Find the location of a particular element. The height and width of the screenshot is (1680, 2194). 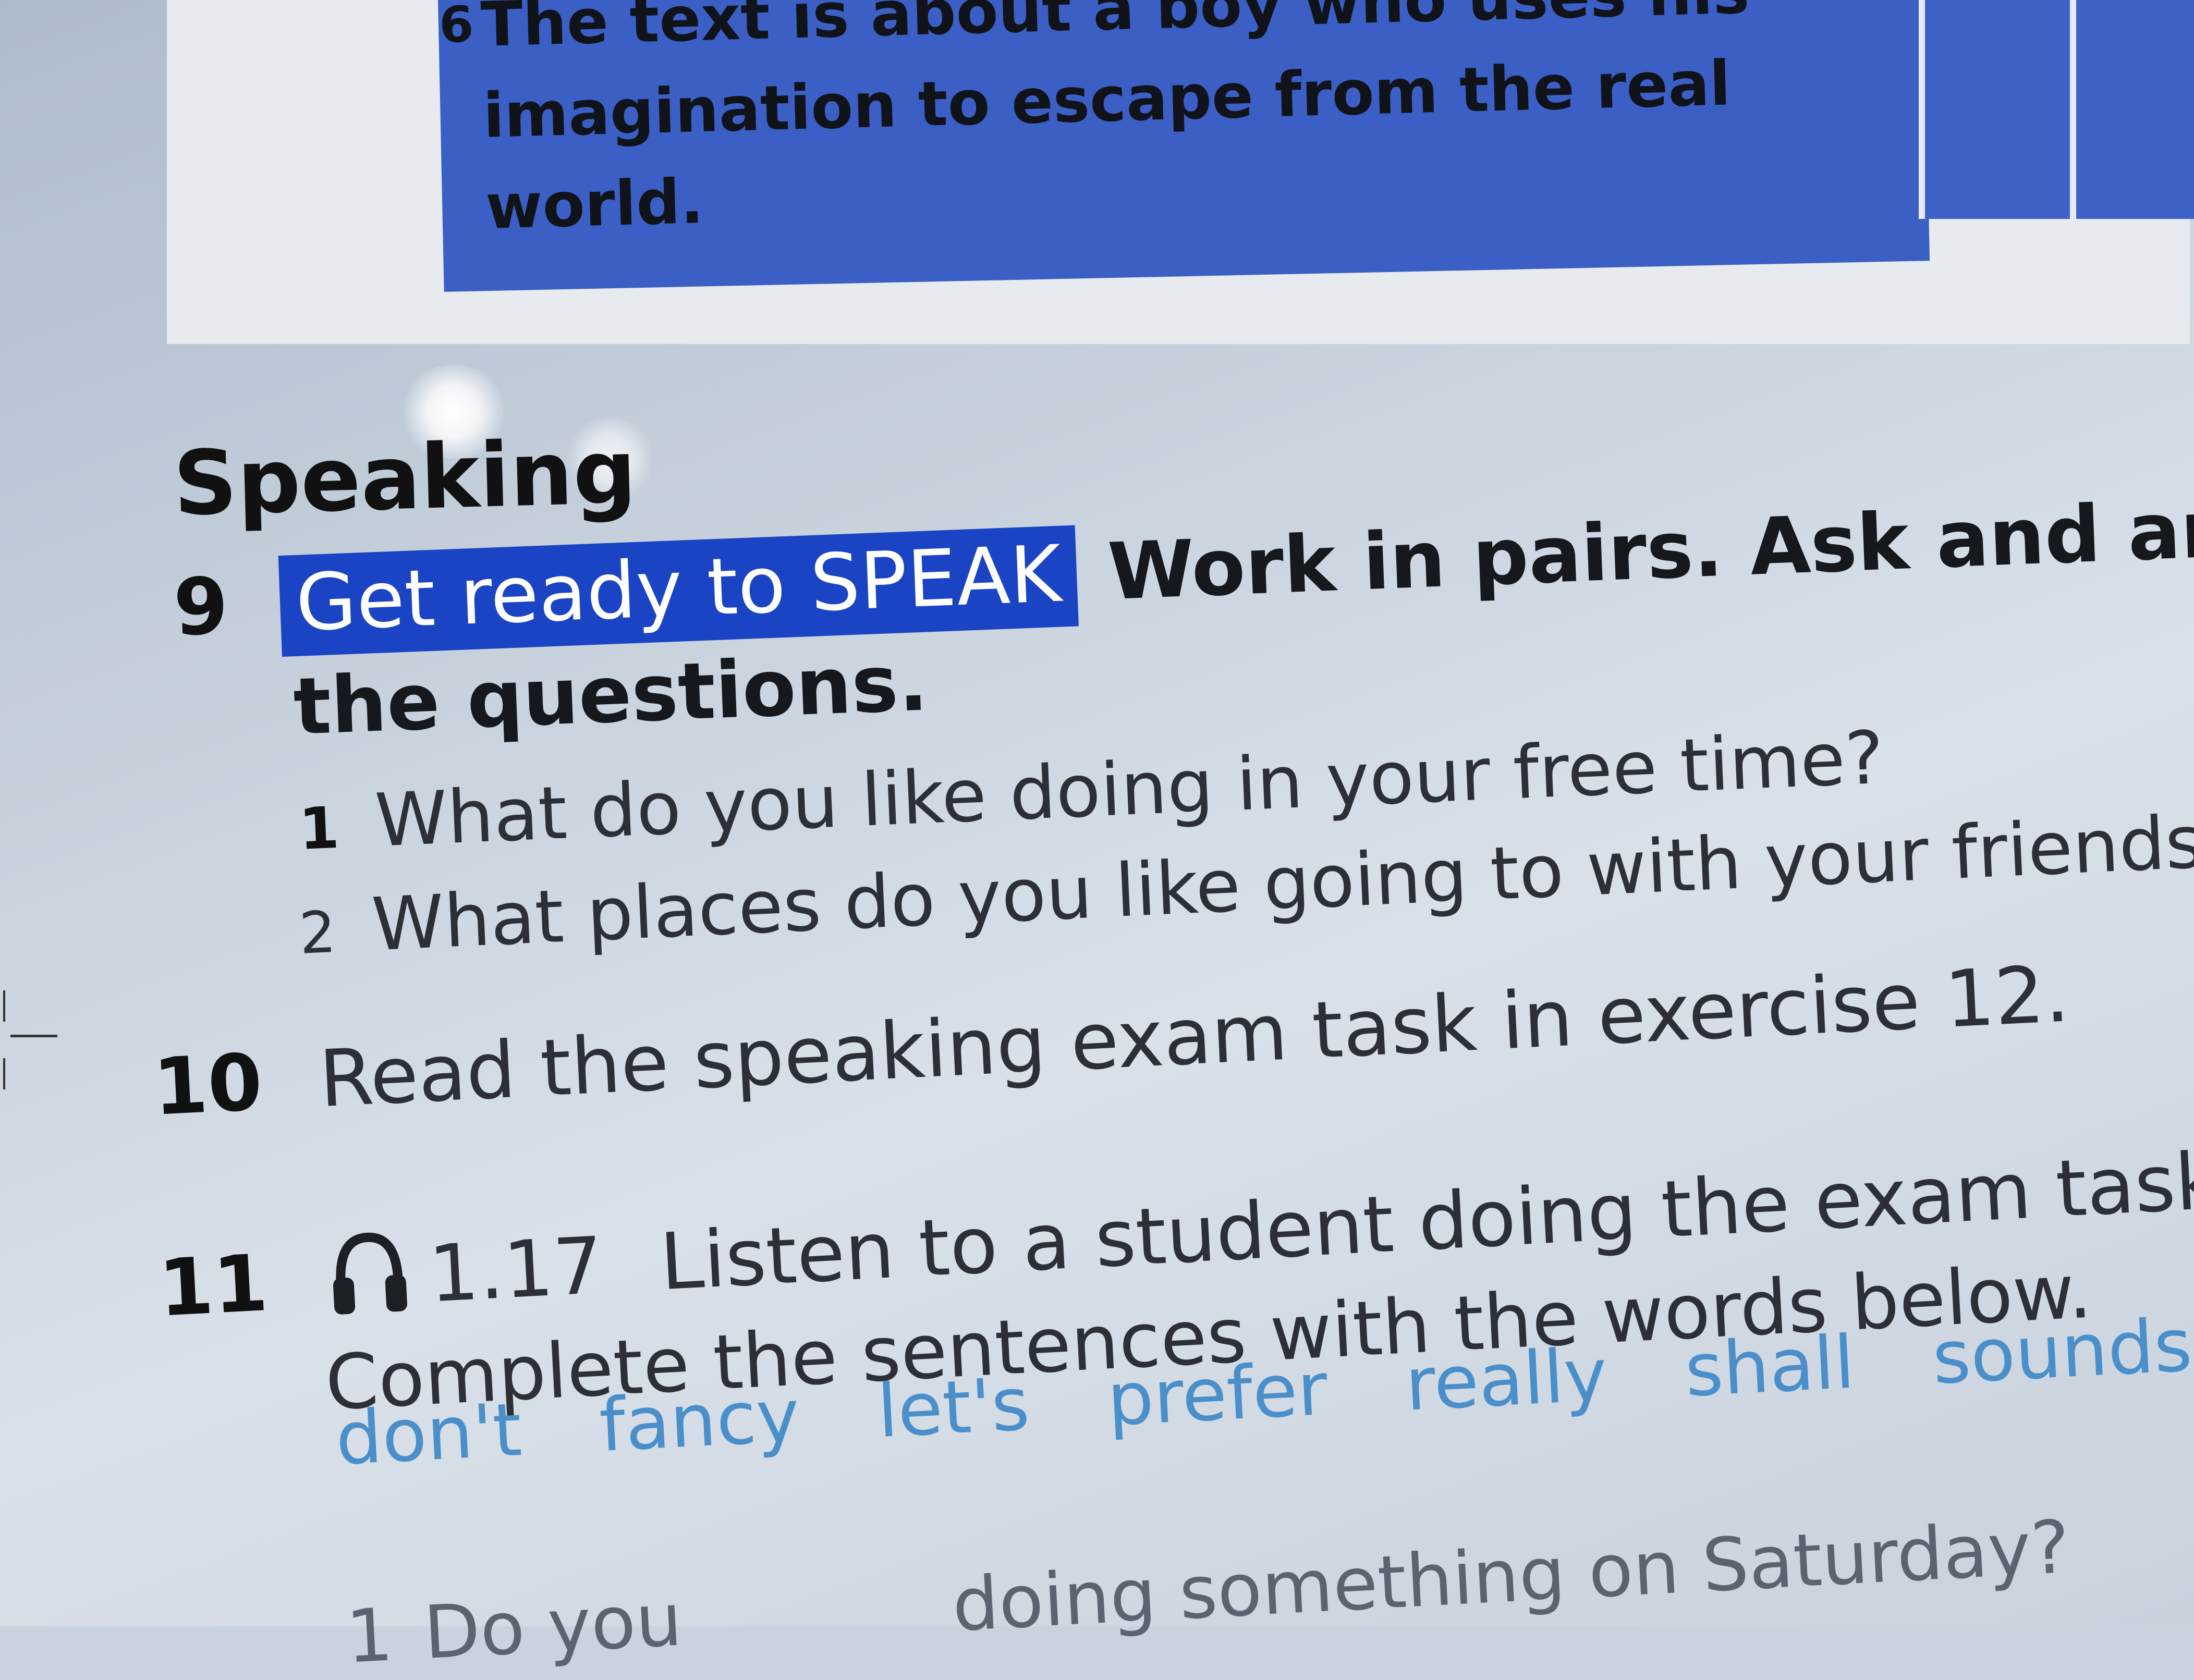

sentence-1-after: doing something on Saturday? is located at coordinates (1511, 1576).